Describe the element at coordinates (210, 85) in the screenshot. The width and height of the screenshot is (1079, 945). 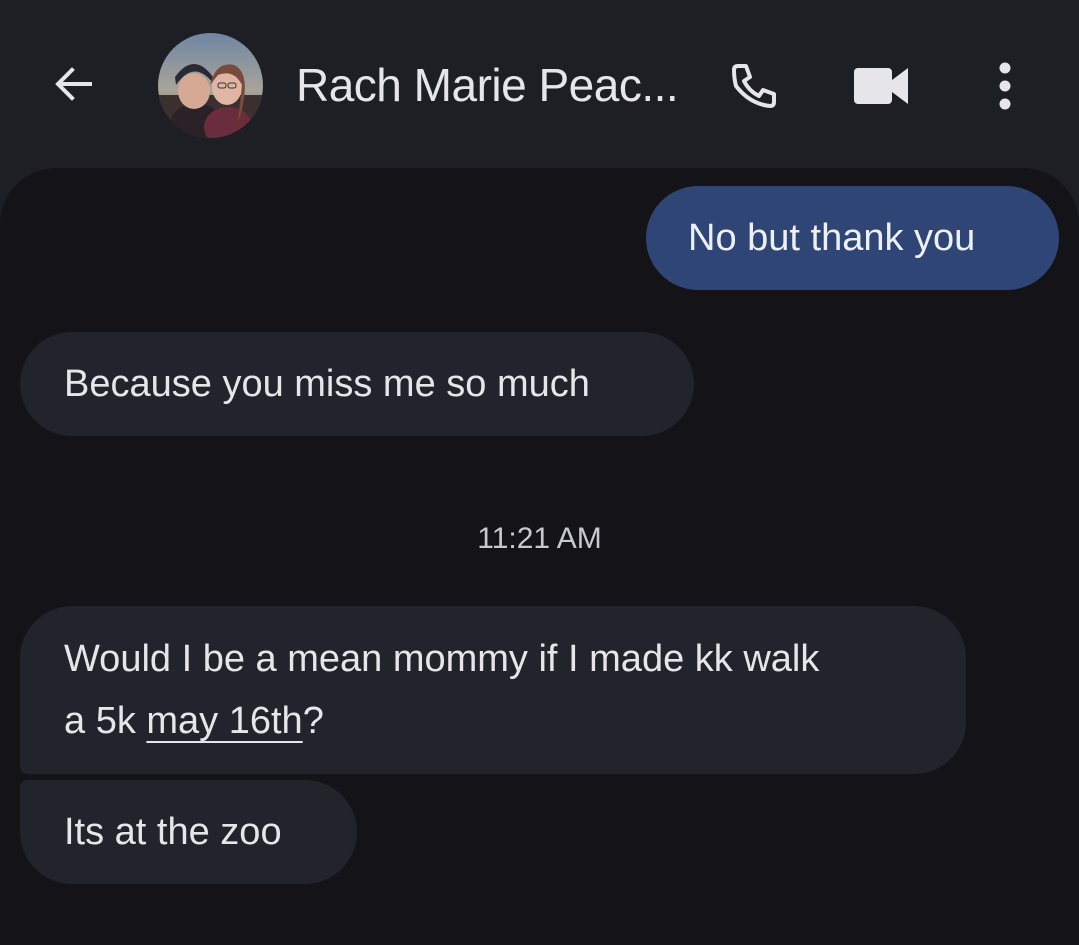
I see `contact-avatar` at that location.